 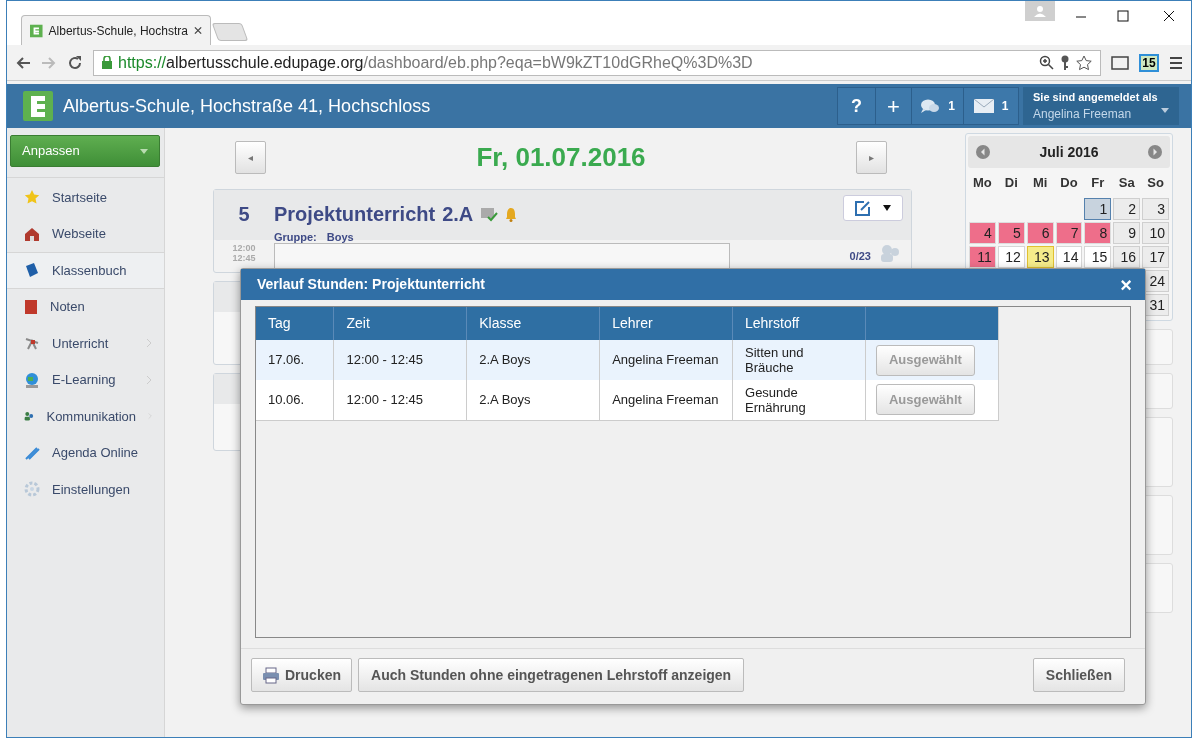 I want to click on calendar-day: 16, so click(x=1127, y=257).